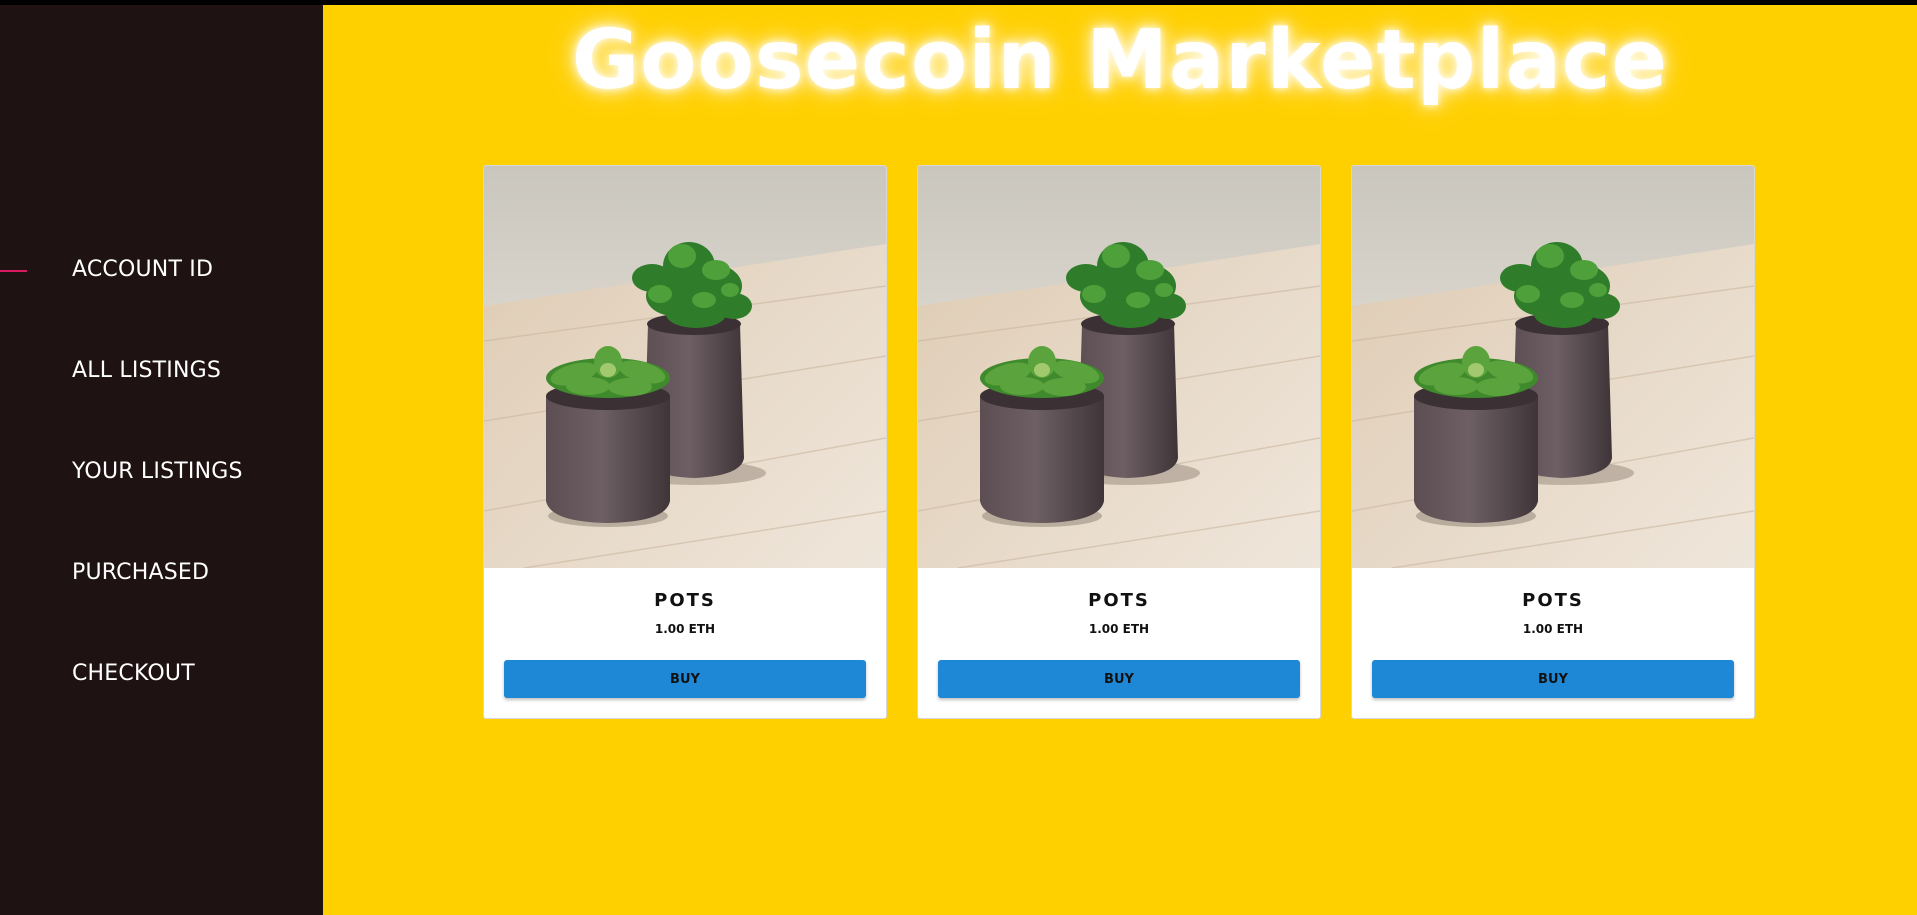 This screenshot has width=1917, height=915. I want to click on active-nav-indicator, so click(13, 271).